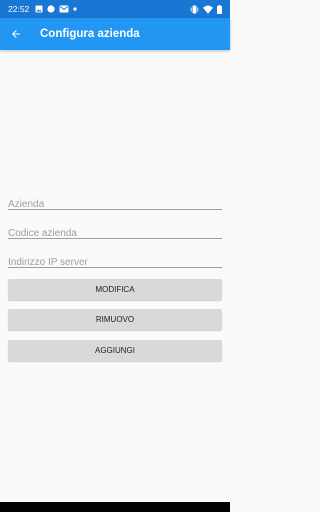 This screenshot has width=320, height=512. What do you see at coordinates (219, 9) in the screenshot?
I see `battery-icon` at bounding box center [219, 9].